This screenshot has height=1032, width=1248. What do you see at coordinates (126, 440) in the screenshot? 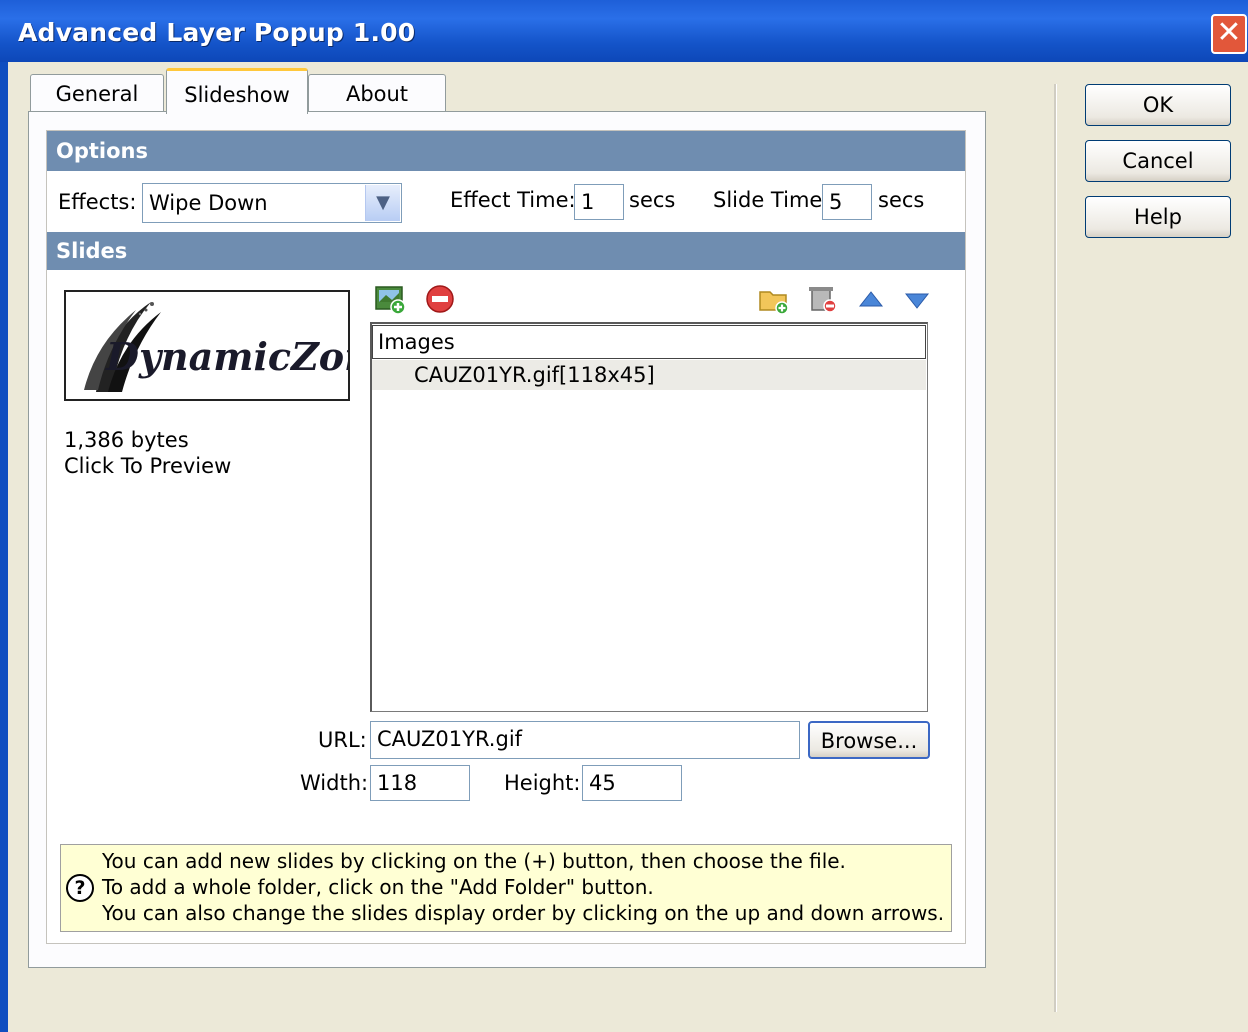
I see `file-size: 1,386 bytes` at bounding box center [126, 440].